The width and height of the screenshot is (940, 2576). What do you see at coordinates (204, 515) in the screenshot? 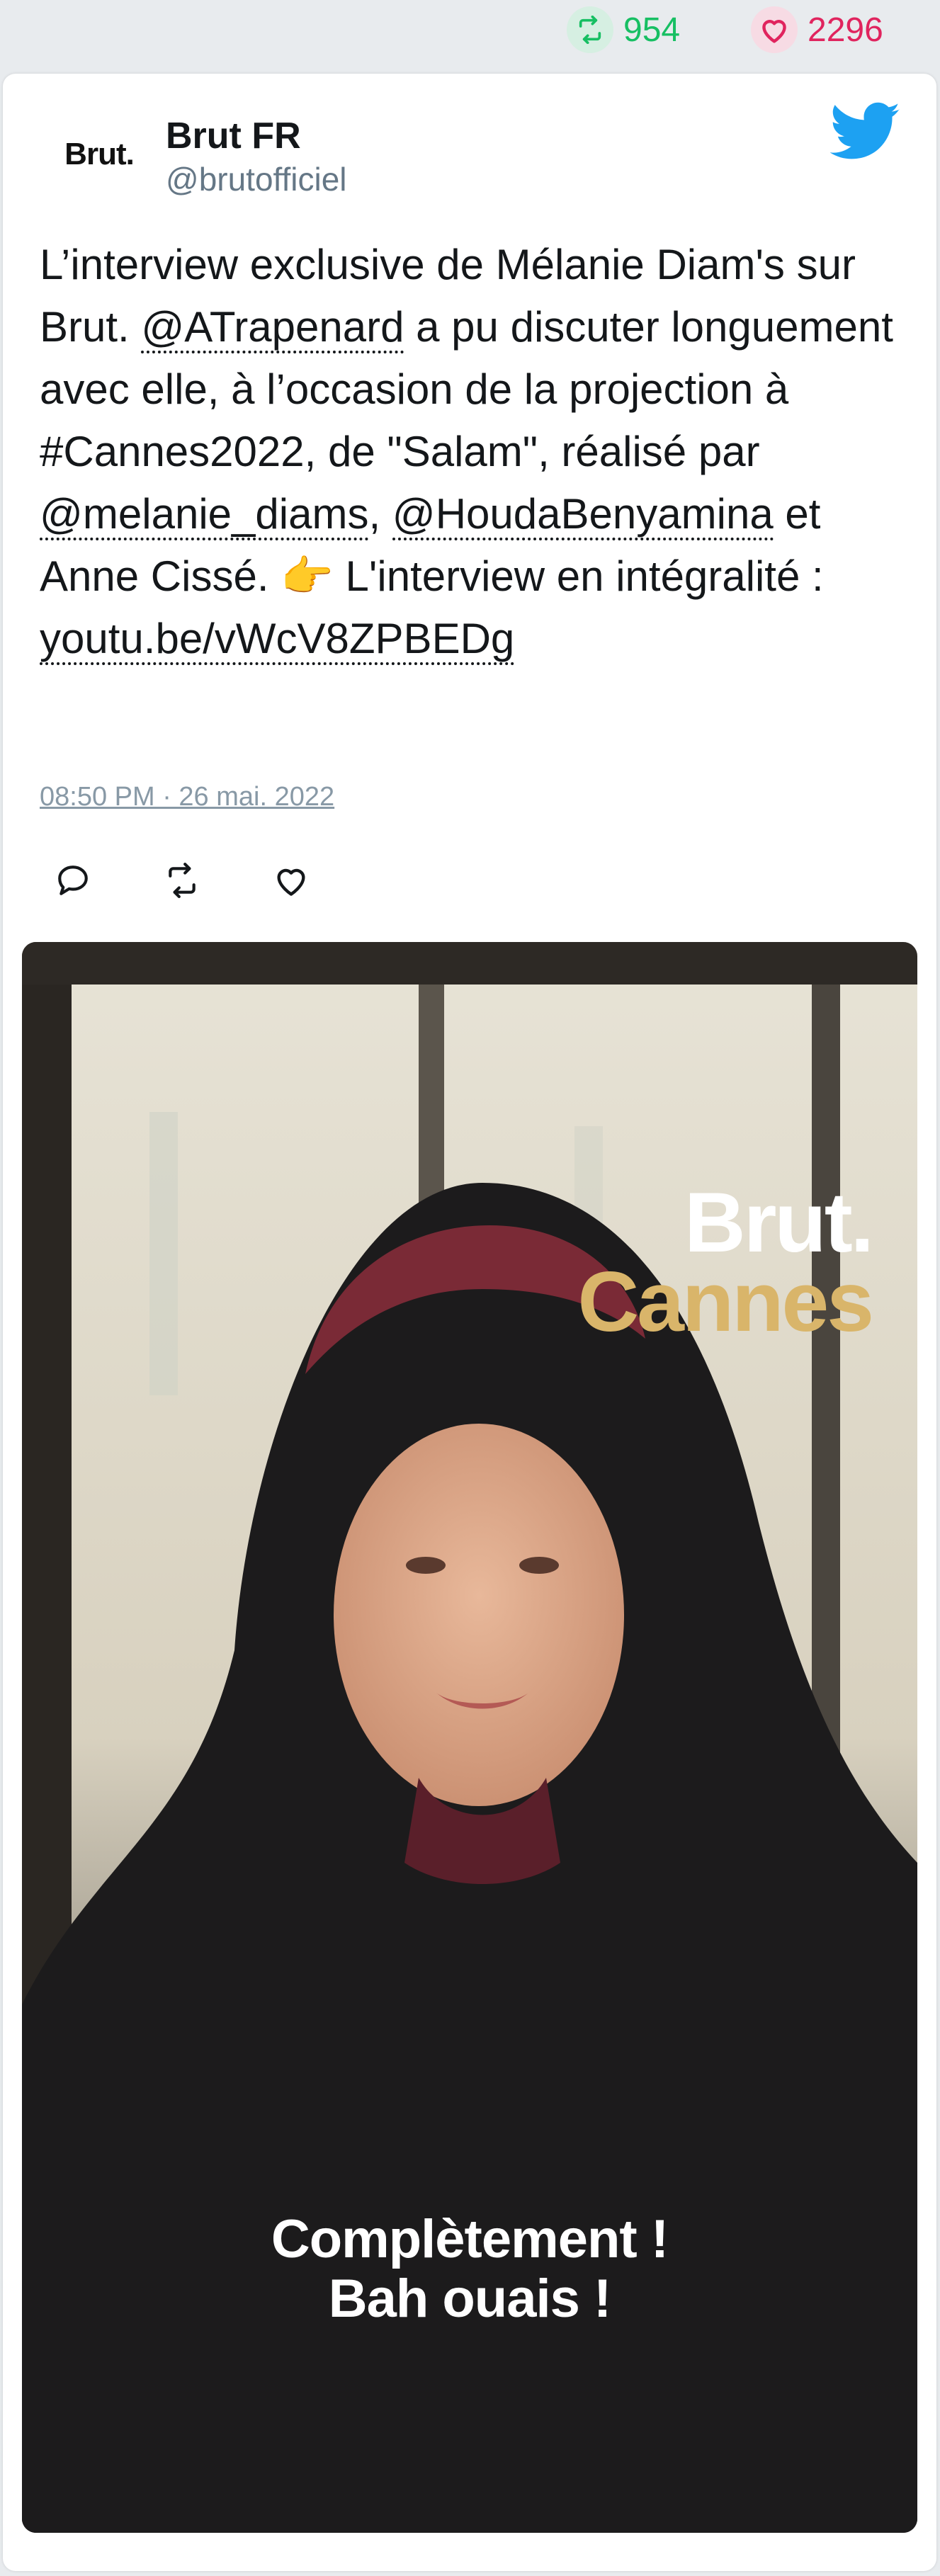
I see `mention-melanie-diams: @melanie_diams` at bounding box center [204, 515].